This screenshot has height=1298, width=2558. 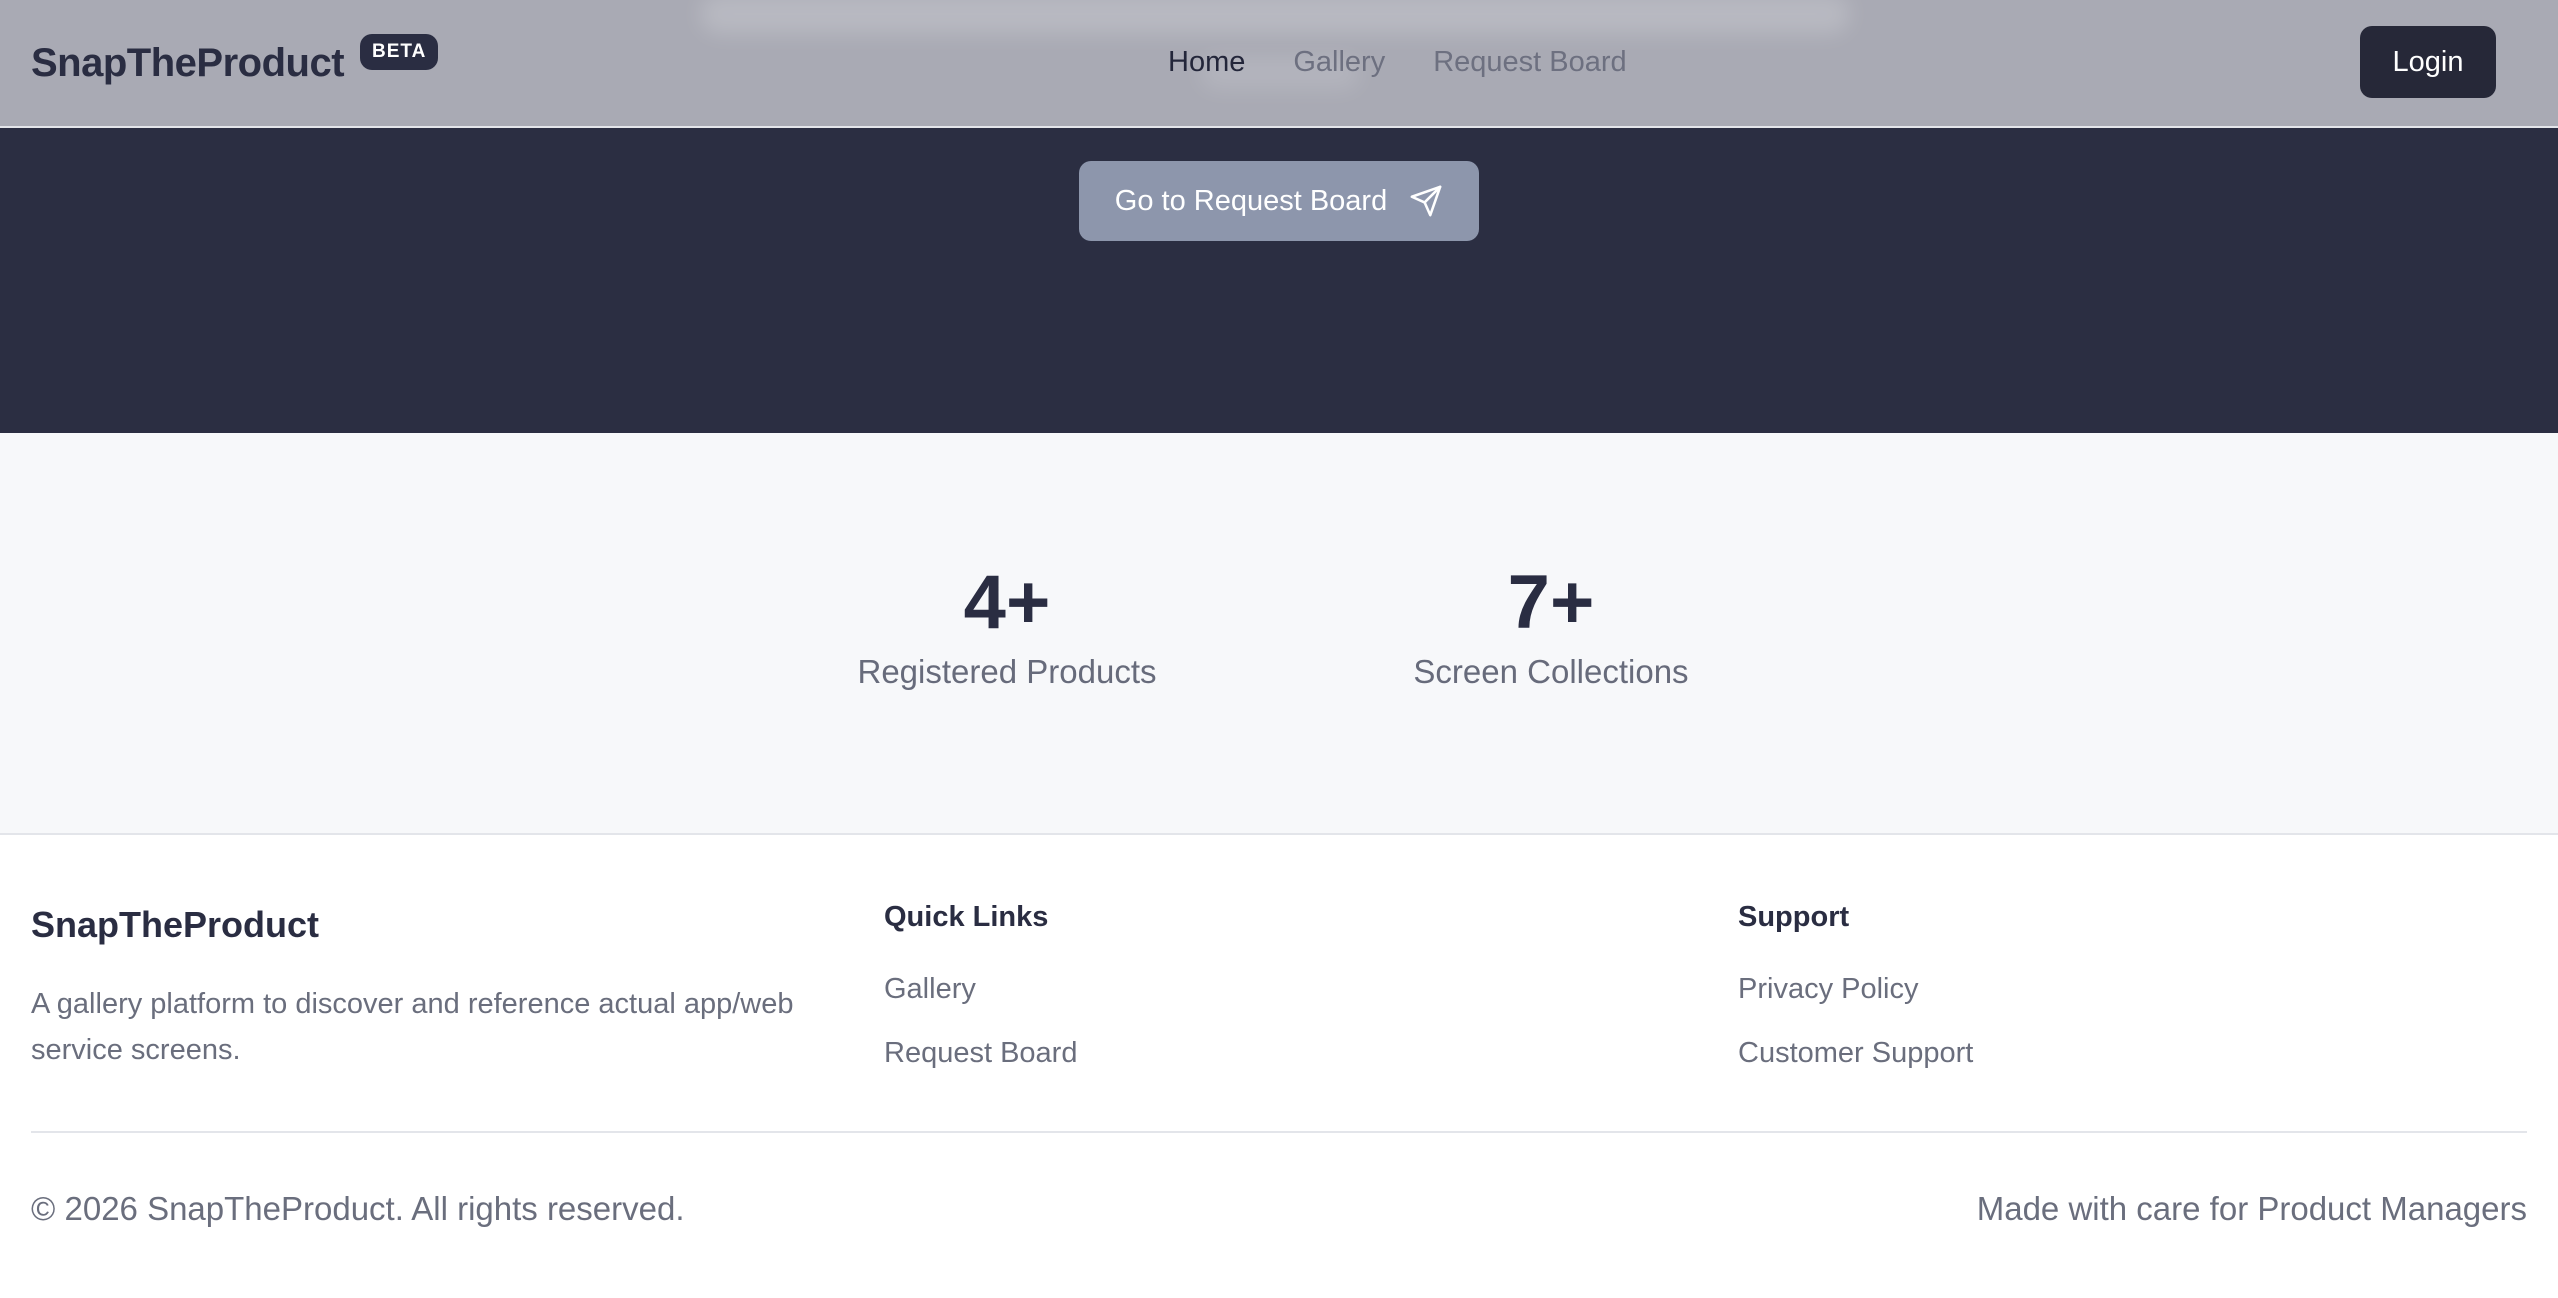 What do you see at coordinates (2428, 62) in the screenshot?
I see `login-button: Login` at bounding box center [2428, 62].